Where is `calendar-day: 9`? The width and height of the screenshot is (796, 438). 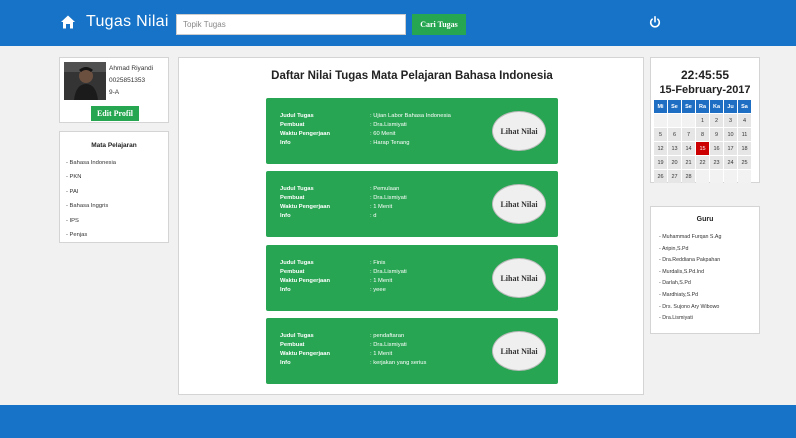
calendar-day: 9 is located at coordinates (716, 134).